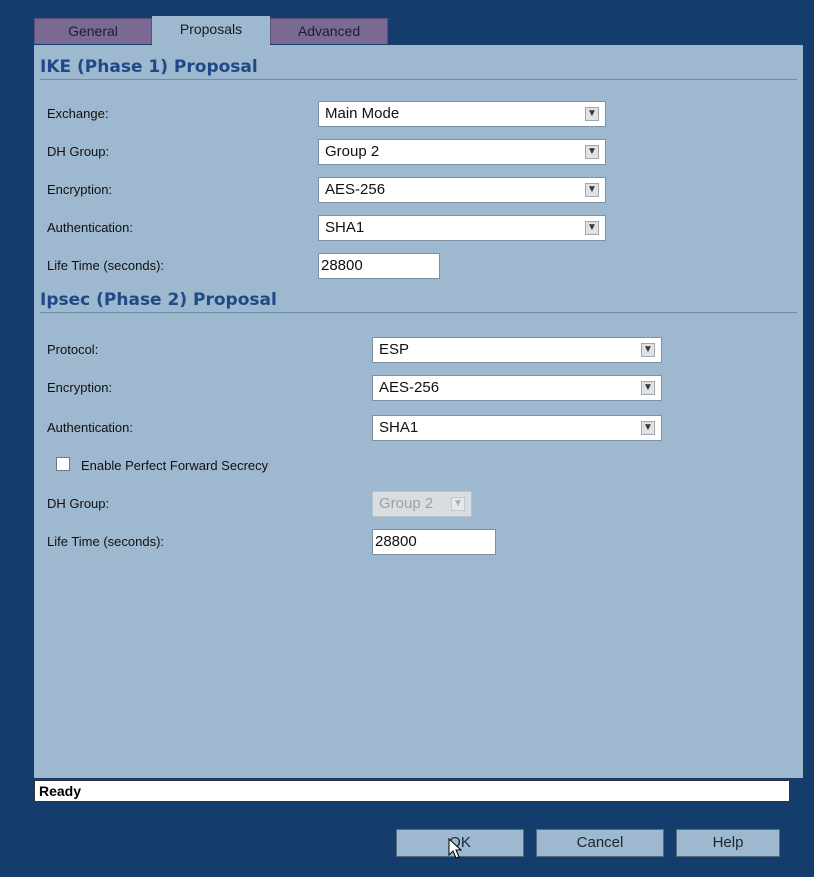  Describe the element at coordinates (329, 31) in the screenshot. I see `tab-advanced: Advanced` at that location.